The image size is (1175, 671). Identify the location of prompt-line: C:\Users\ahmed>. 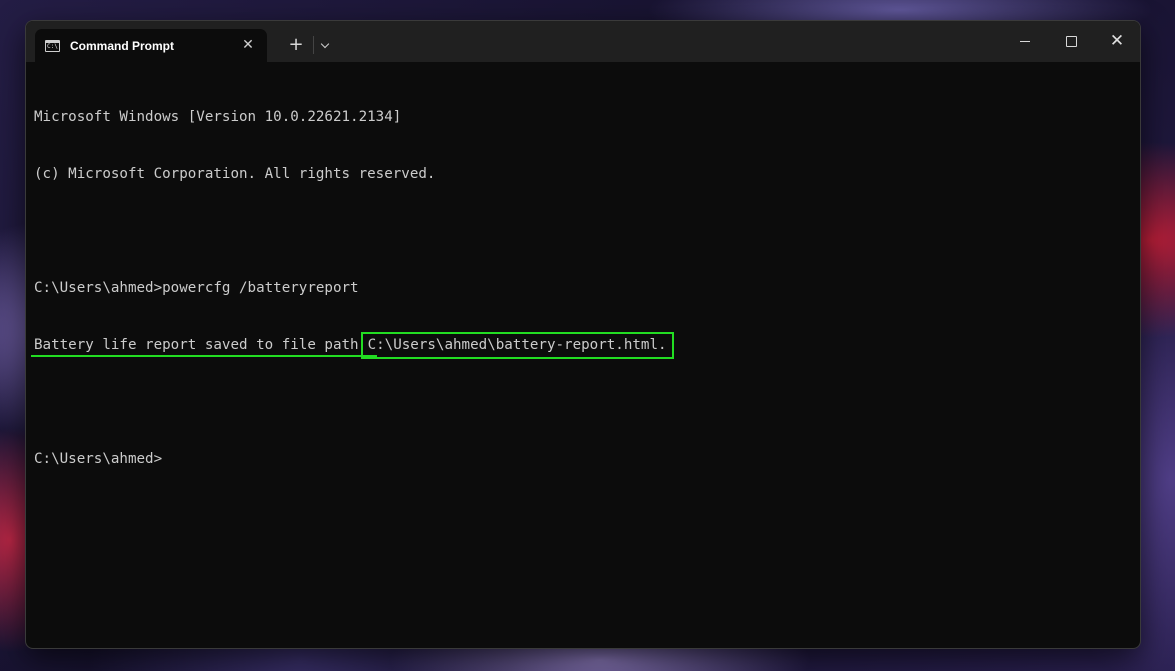
(587, 459).